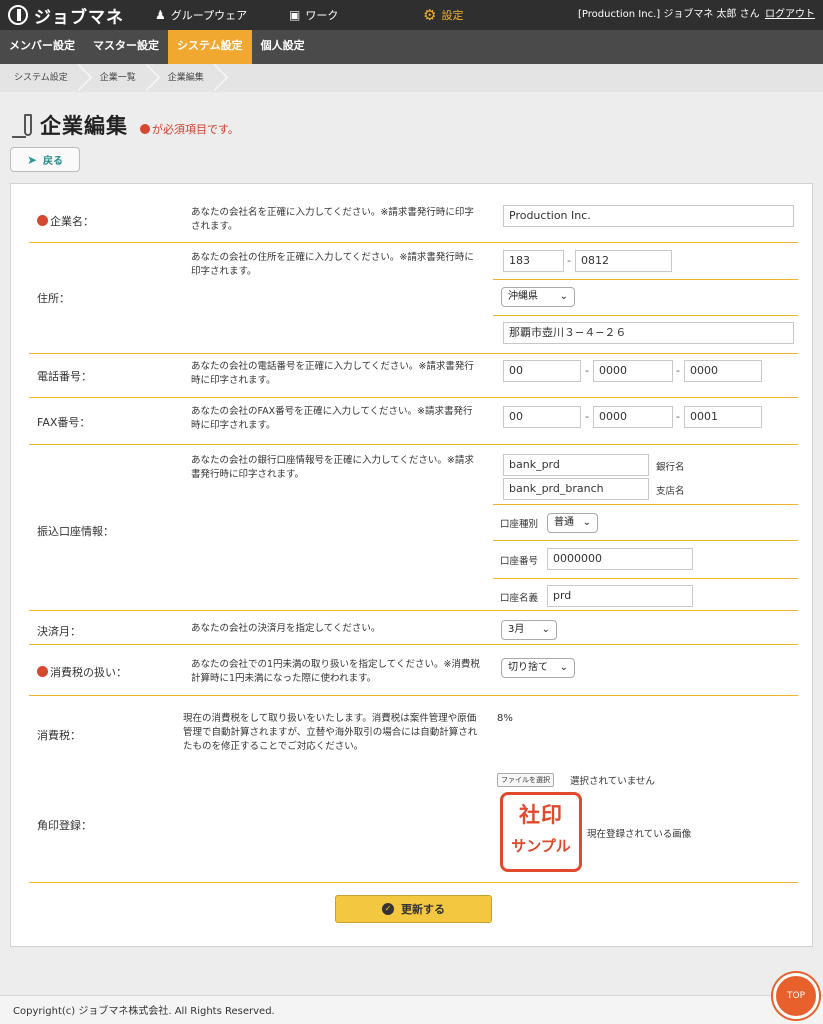 This screenshot has height=1024, width=823. I want to click on nav-groupware-label: グループウェア, so click(209, 15).